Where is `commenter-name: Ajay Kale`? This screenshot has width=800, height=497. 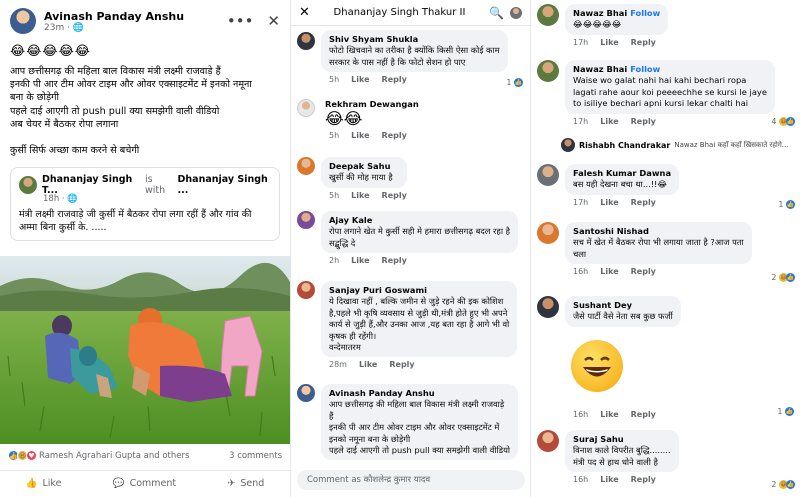
commenter-name: Ajay Kale is located at coordinates (419, 220).